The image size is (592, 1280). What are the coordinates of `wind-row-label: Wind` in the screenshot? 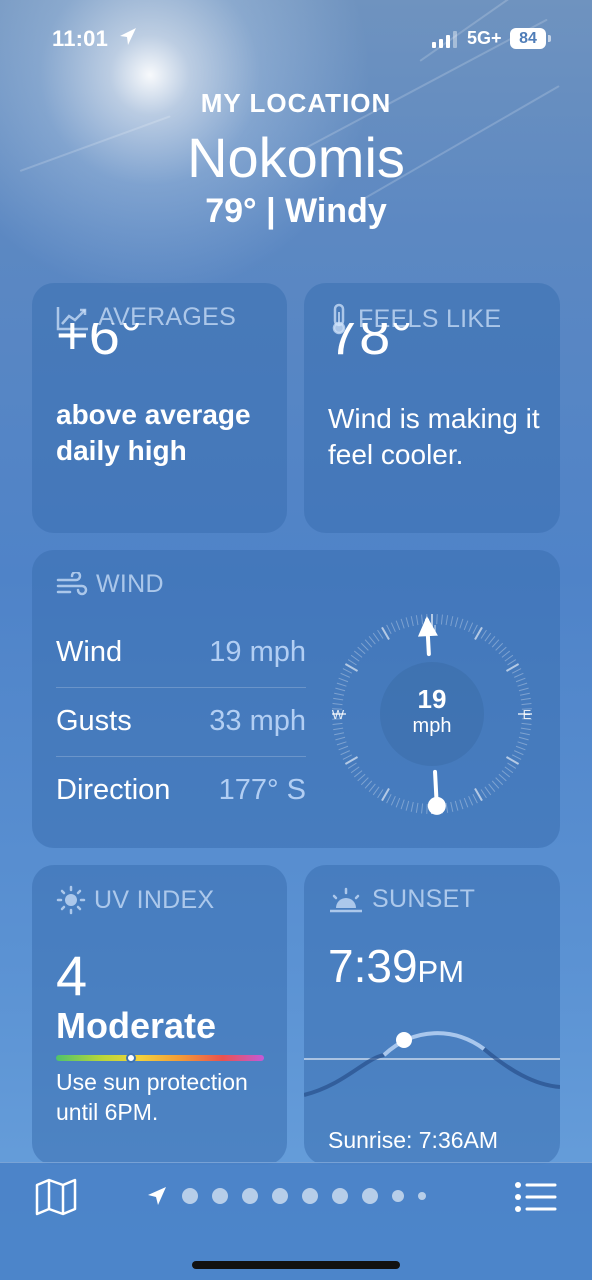 It's located at (89, 651).